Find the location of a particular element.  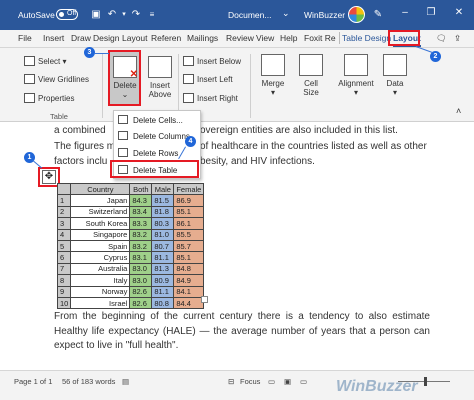

country-cell: Singapore is located at coordinates (100, 234).